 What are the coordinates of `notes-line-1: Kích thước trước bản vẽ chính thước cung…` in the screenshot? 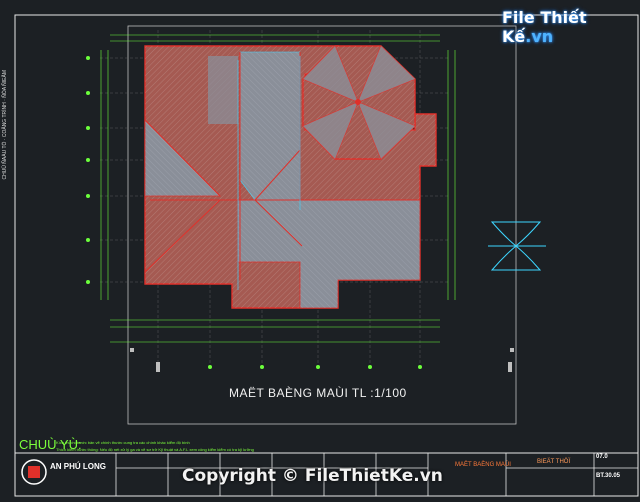 It's located at (123, 442).